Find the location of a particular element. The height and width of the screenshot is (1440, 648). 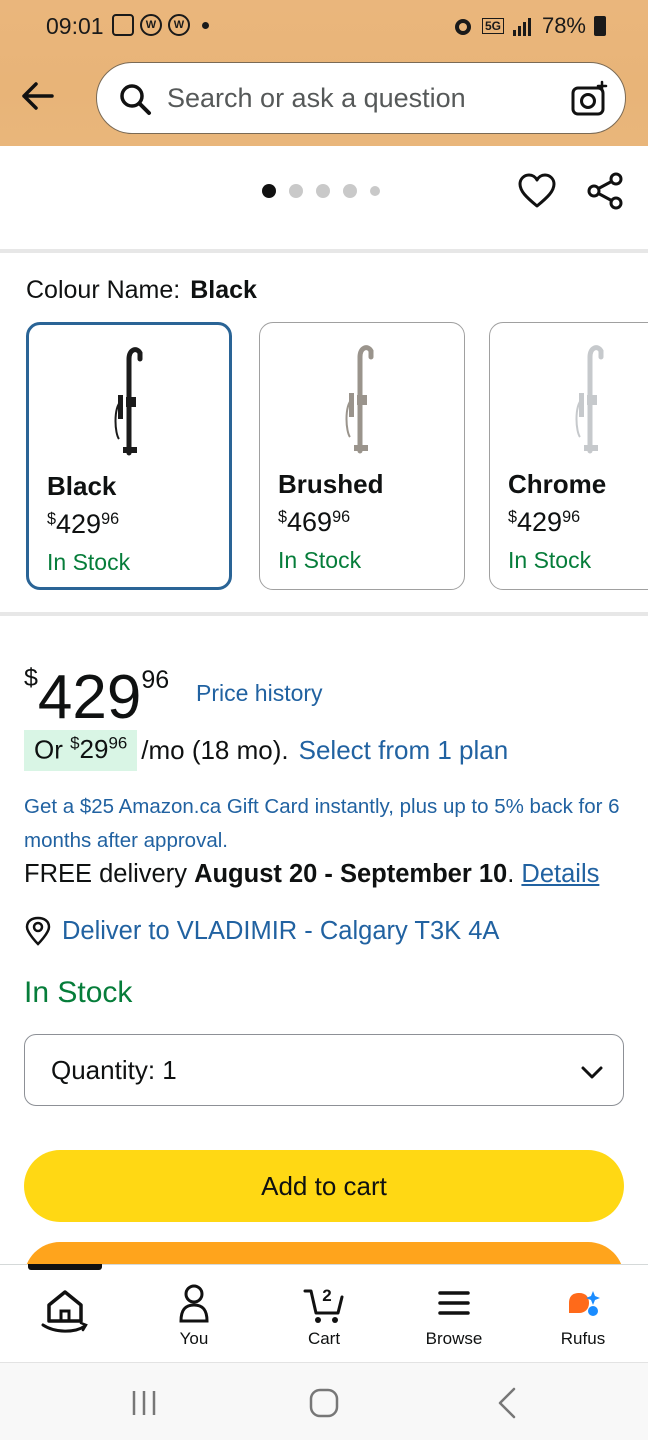

colour-swatch-chrome: Chrome $42996 In Stock is located at coordinates (568, 456).